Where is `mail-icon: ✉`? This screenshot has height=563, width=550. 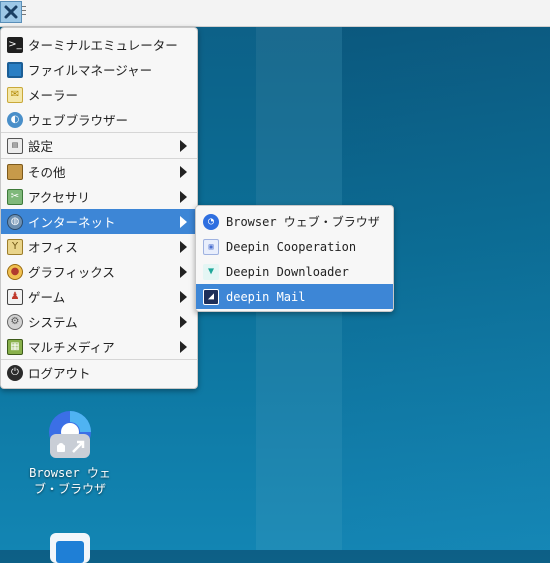
mail-icon: ✉ is located at coordinates (15, 94).